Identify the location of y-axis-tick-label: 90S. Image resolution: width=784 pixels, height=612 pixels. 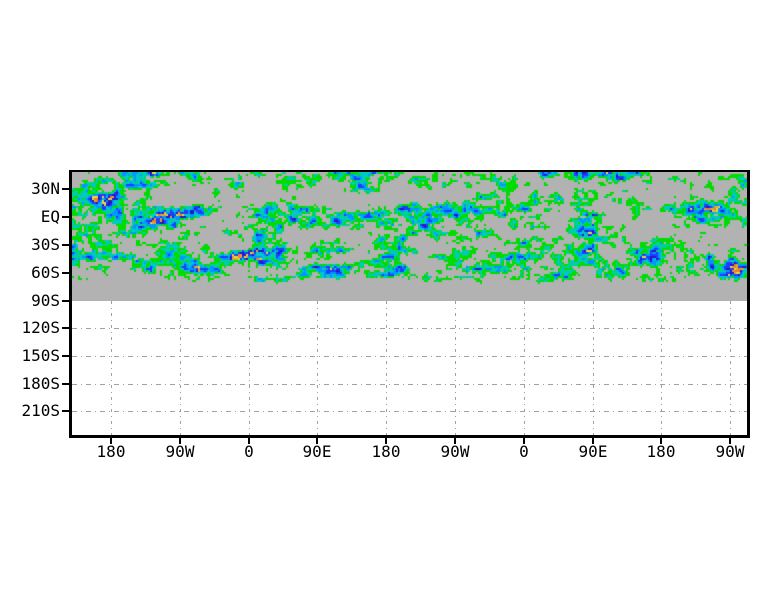
(45, 300).